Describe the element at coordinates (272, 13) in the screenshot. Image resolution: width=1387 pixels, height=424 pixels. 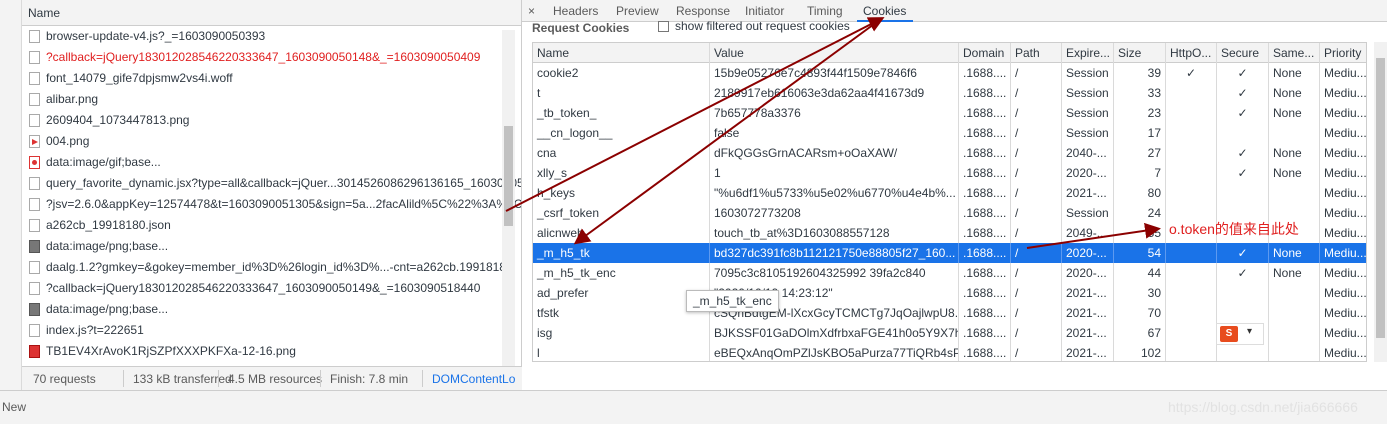
I see `name-column-header: Name` at that location.